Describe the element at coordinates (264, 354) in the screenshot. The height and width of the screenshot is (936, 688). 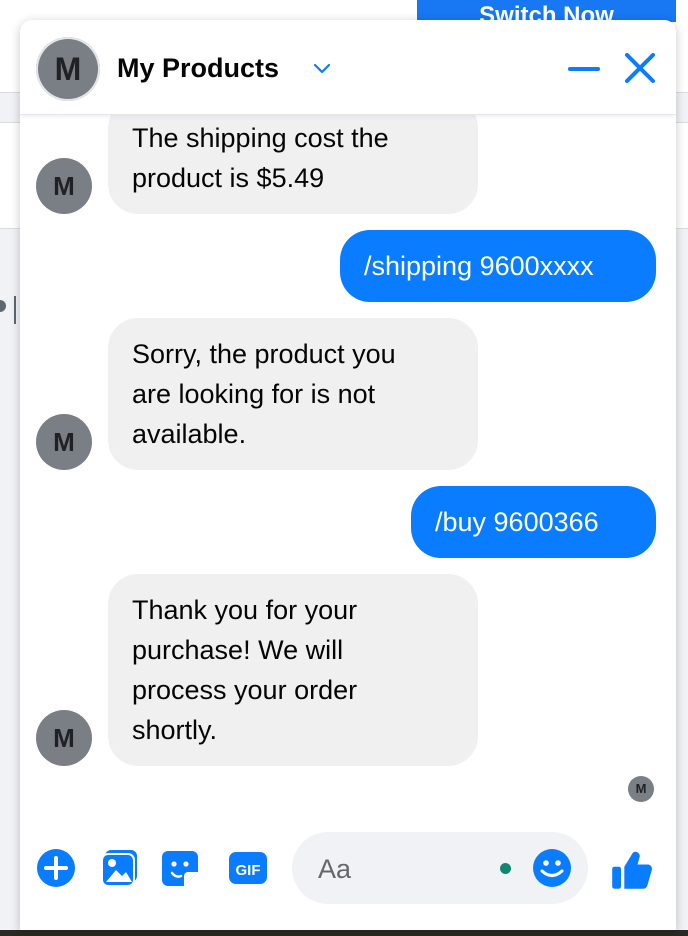
I see `message-line: Sorry, the product you` at that location.